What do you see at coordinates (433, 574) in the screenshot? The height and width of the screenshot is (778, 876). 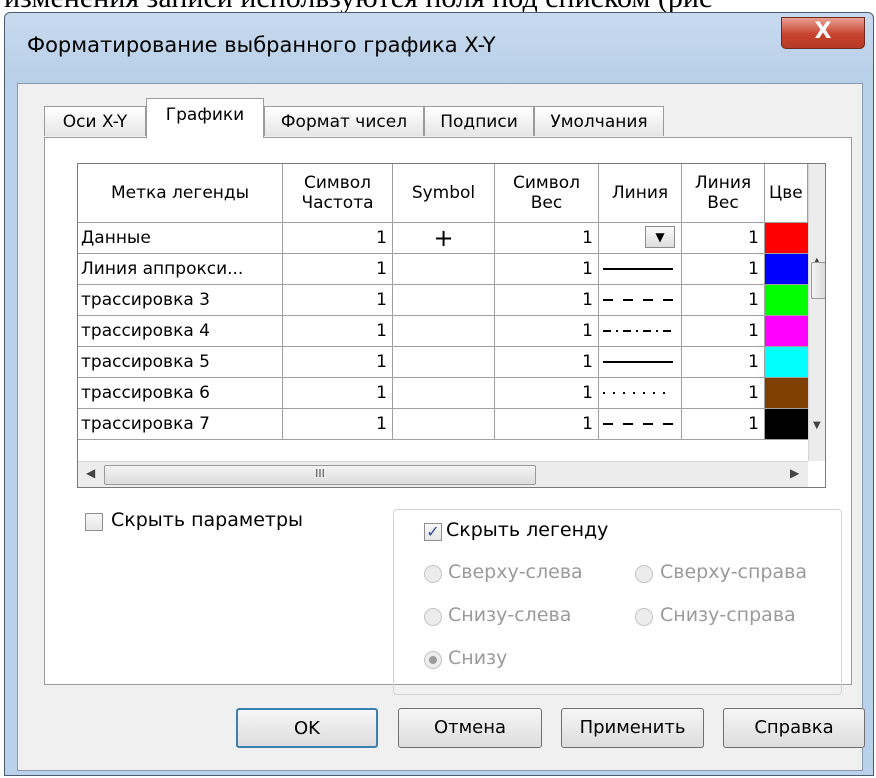 I see `radio-top-left` at bounding box center [433, 574].